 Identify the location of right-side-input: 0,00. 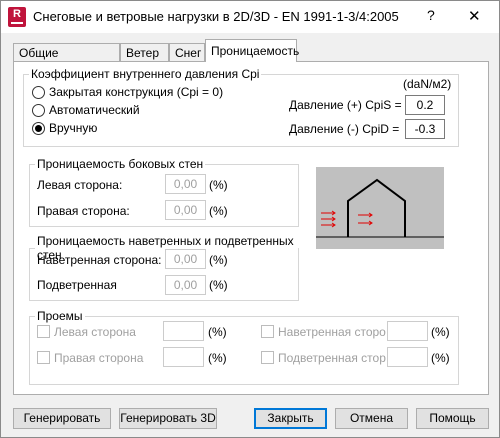
(185, 210).